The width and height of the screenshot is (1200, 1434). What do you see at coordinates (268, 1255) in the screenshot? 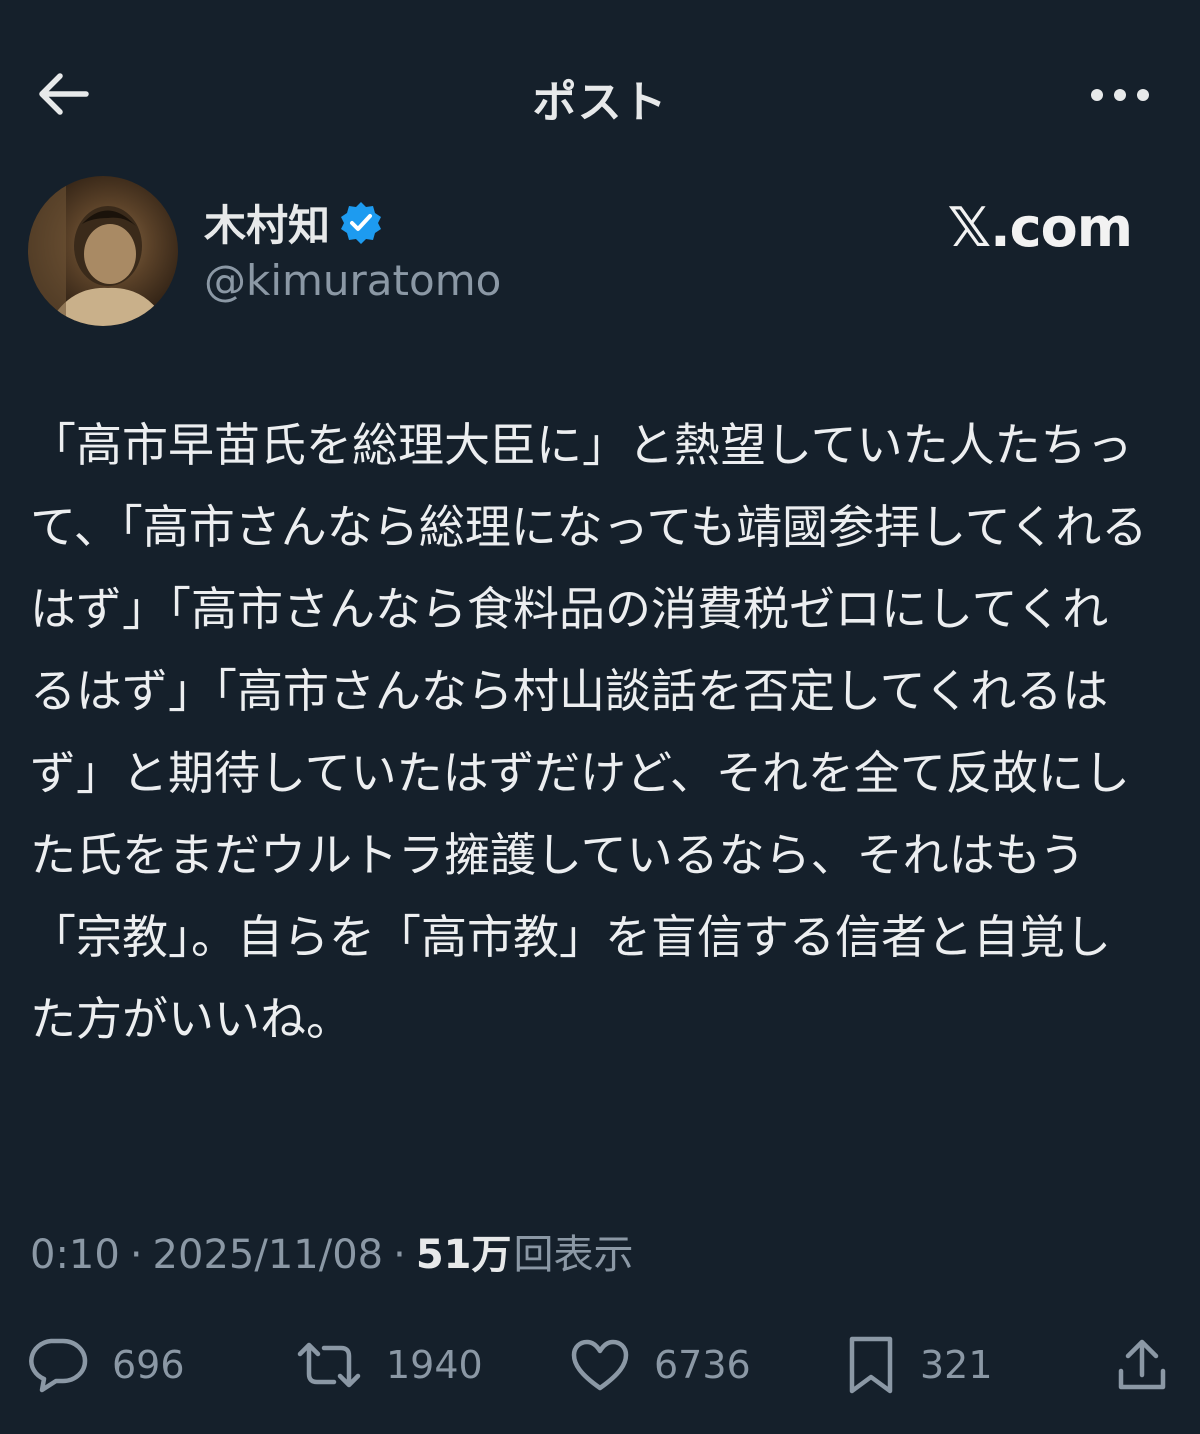
I see `post-date: 2025/11/08` at bounding box center [268, 1255].